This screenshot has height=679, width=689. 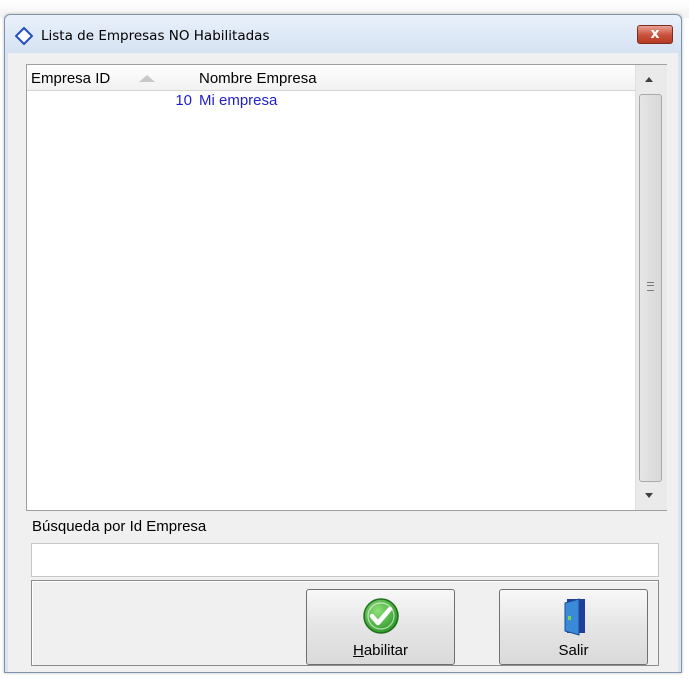 I want to click on habilitar-button: Habilitar, so click(x=380, y=627).